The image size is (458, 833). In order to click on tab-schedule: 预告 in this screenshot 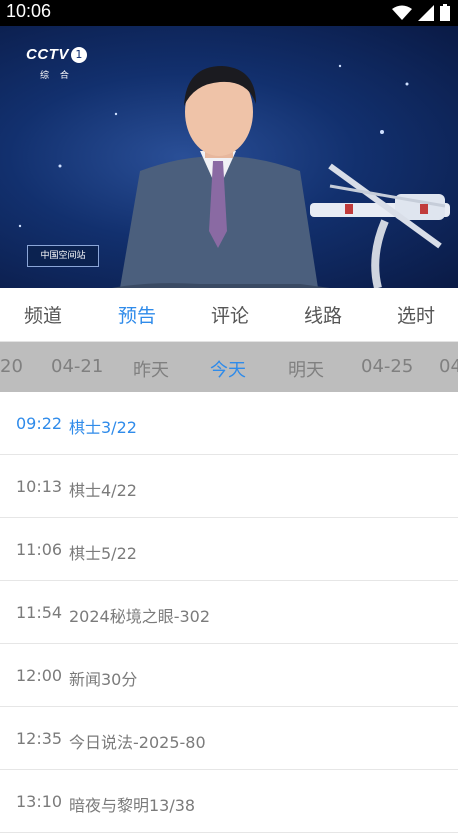, I will do `click(137, 314)`.